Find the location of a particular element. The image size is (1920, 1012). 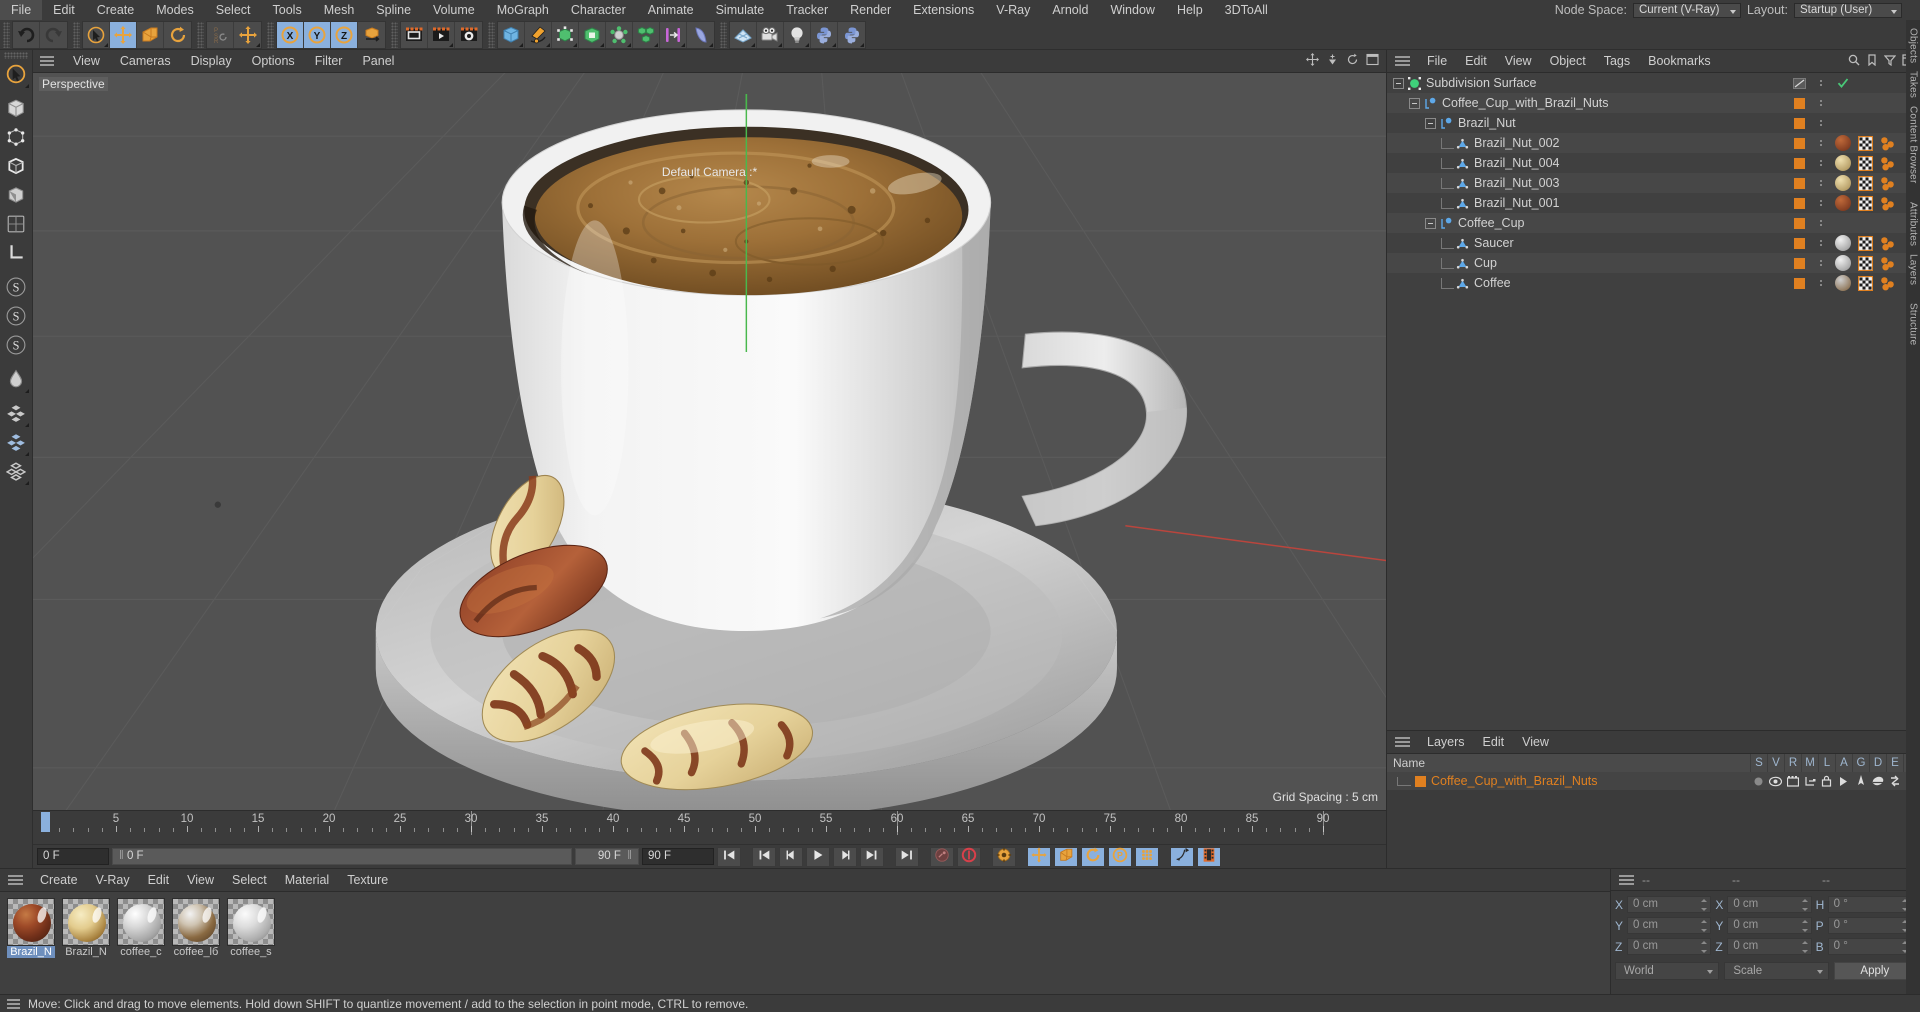

move-view-icon is located at coordinates (1312, 61).